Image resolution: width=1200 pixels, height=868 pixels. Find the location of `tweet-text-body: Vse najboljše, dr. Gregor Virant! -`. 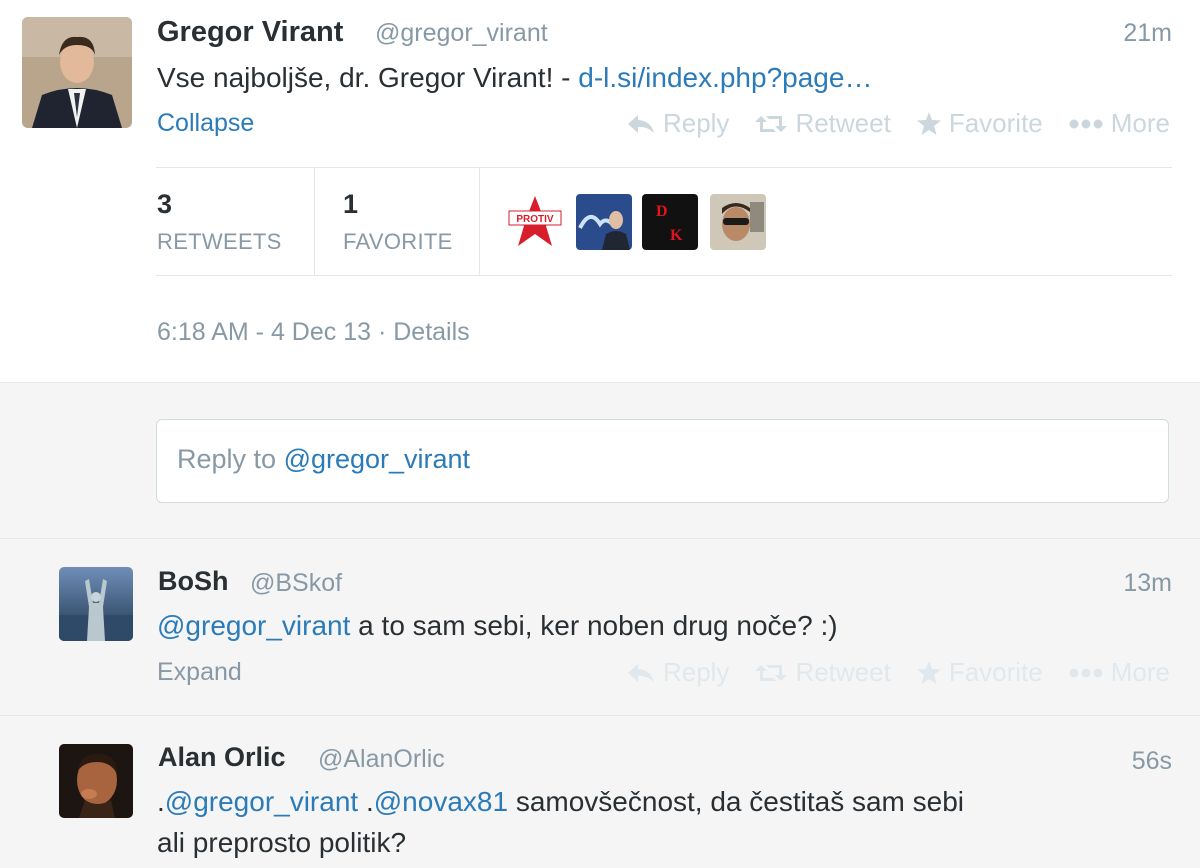

tweet-text-body: Vse najboljše, dr. Gregor Virant! - is located at coordinates (368, 77).